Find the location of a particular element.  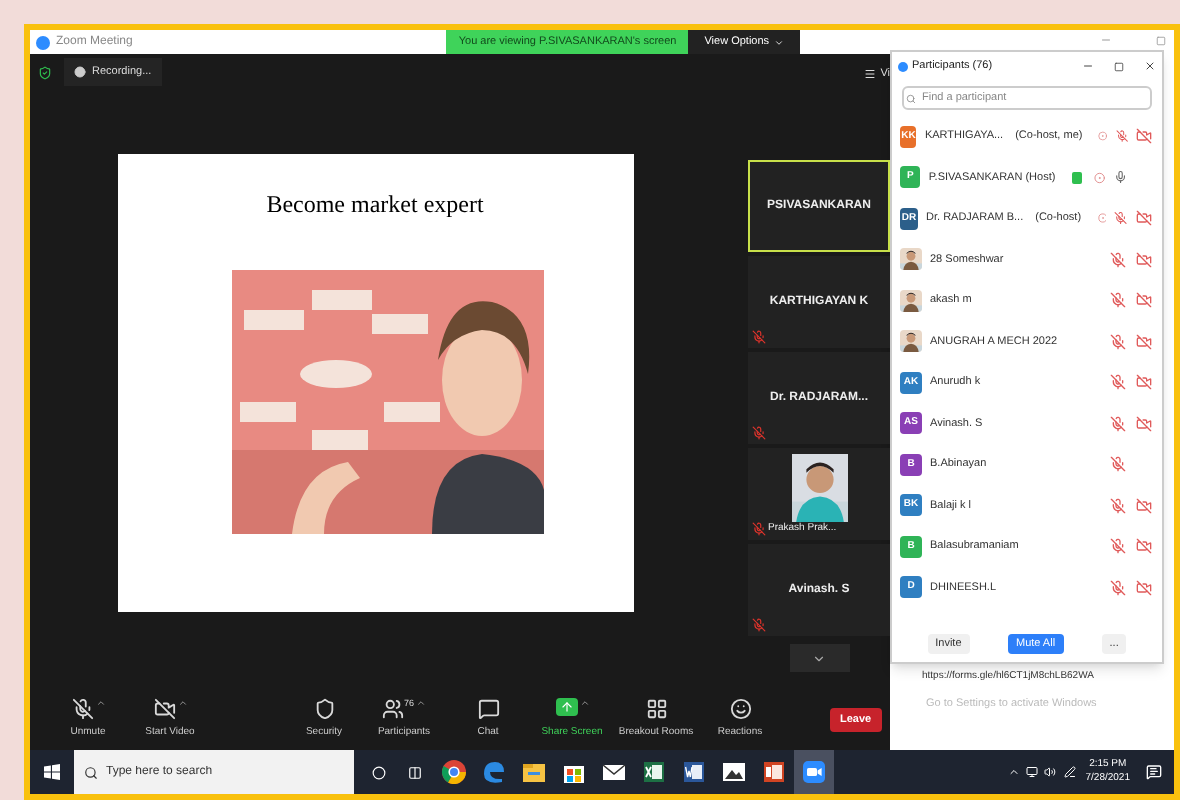

menu-icon is located at coordinates (870, 74).